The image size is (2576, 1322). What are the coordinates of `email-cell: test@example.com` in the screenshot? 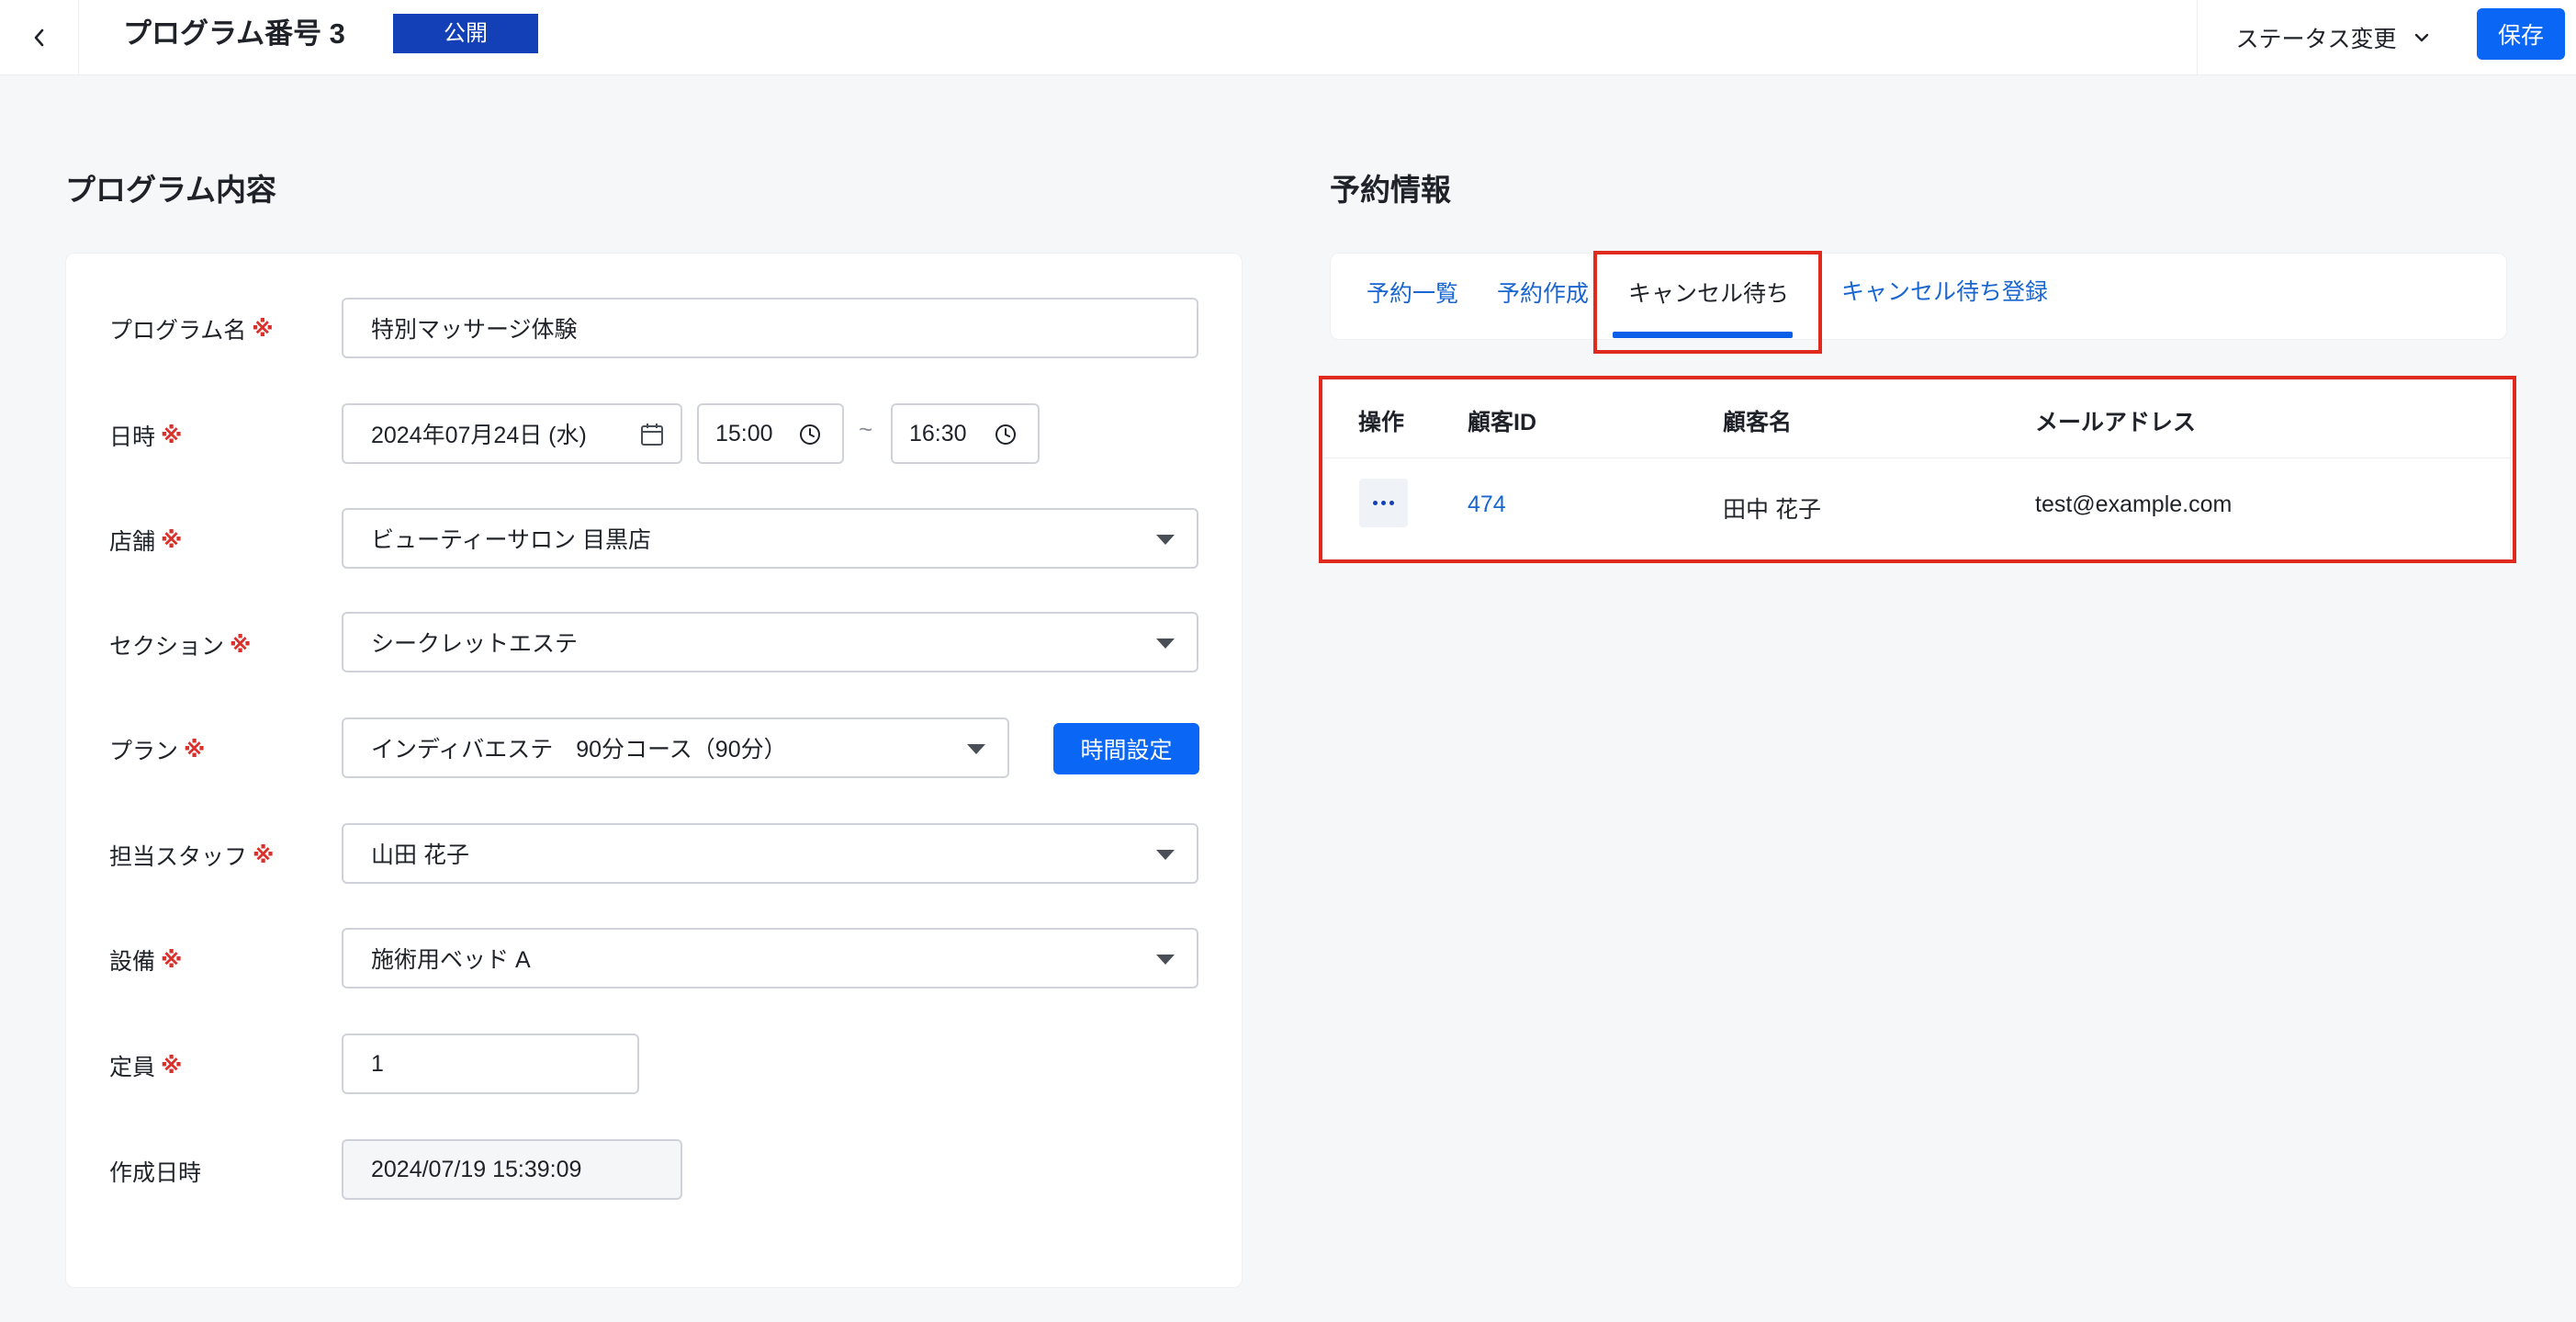 It's located at (2134, 504).